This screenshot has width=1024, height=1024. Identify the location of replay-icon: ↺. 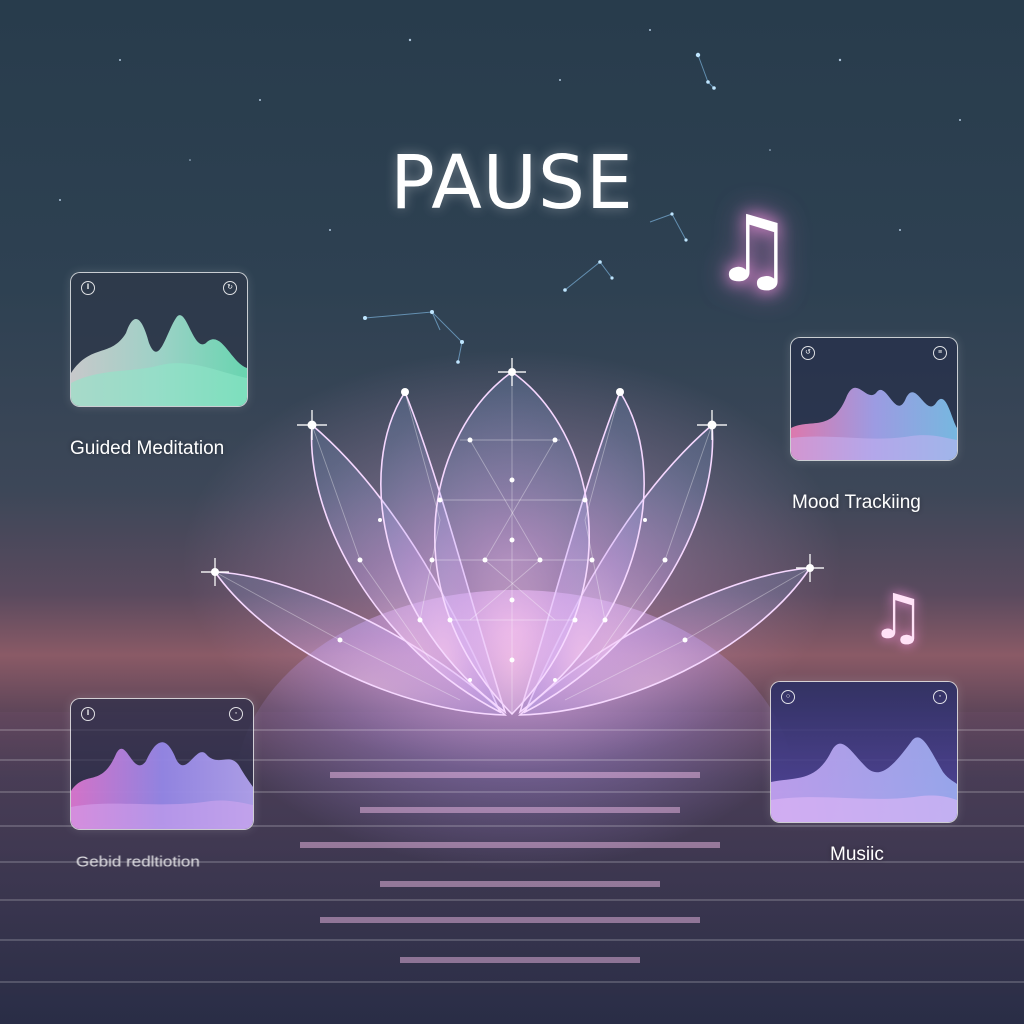
(808, 353).